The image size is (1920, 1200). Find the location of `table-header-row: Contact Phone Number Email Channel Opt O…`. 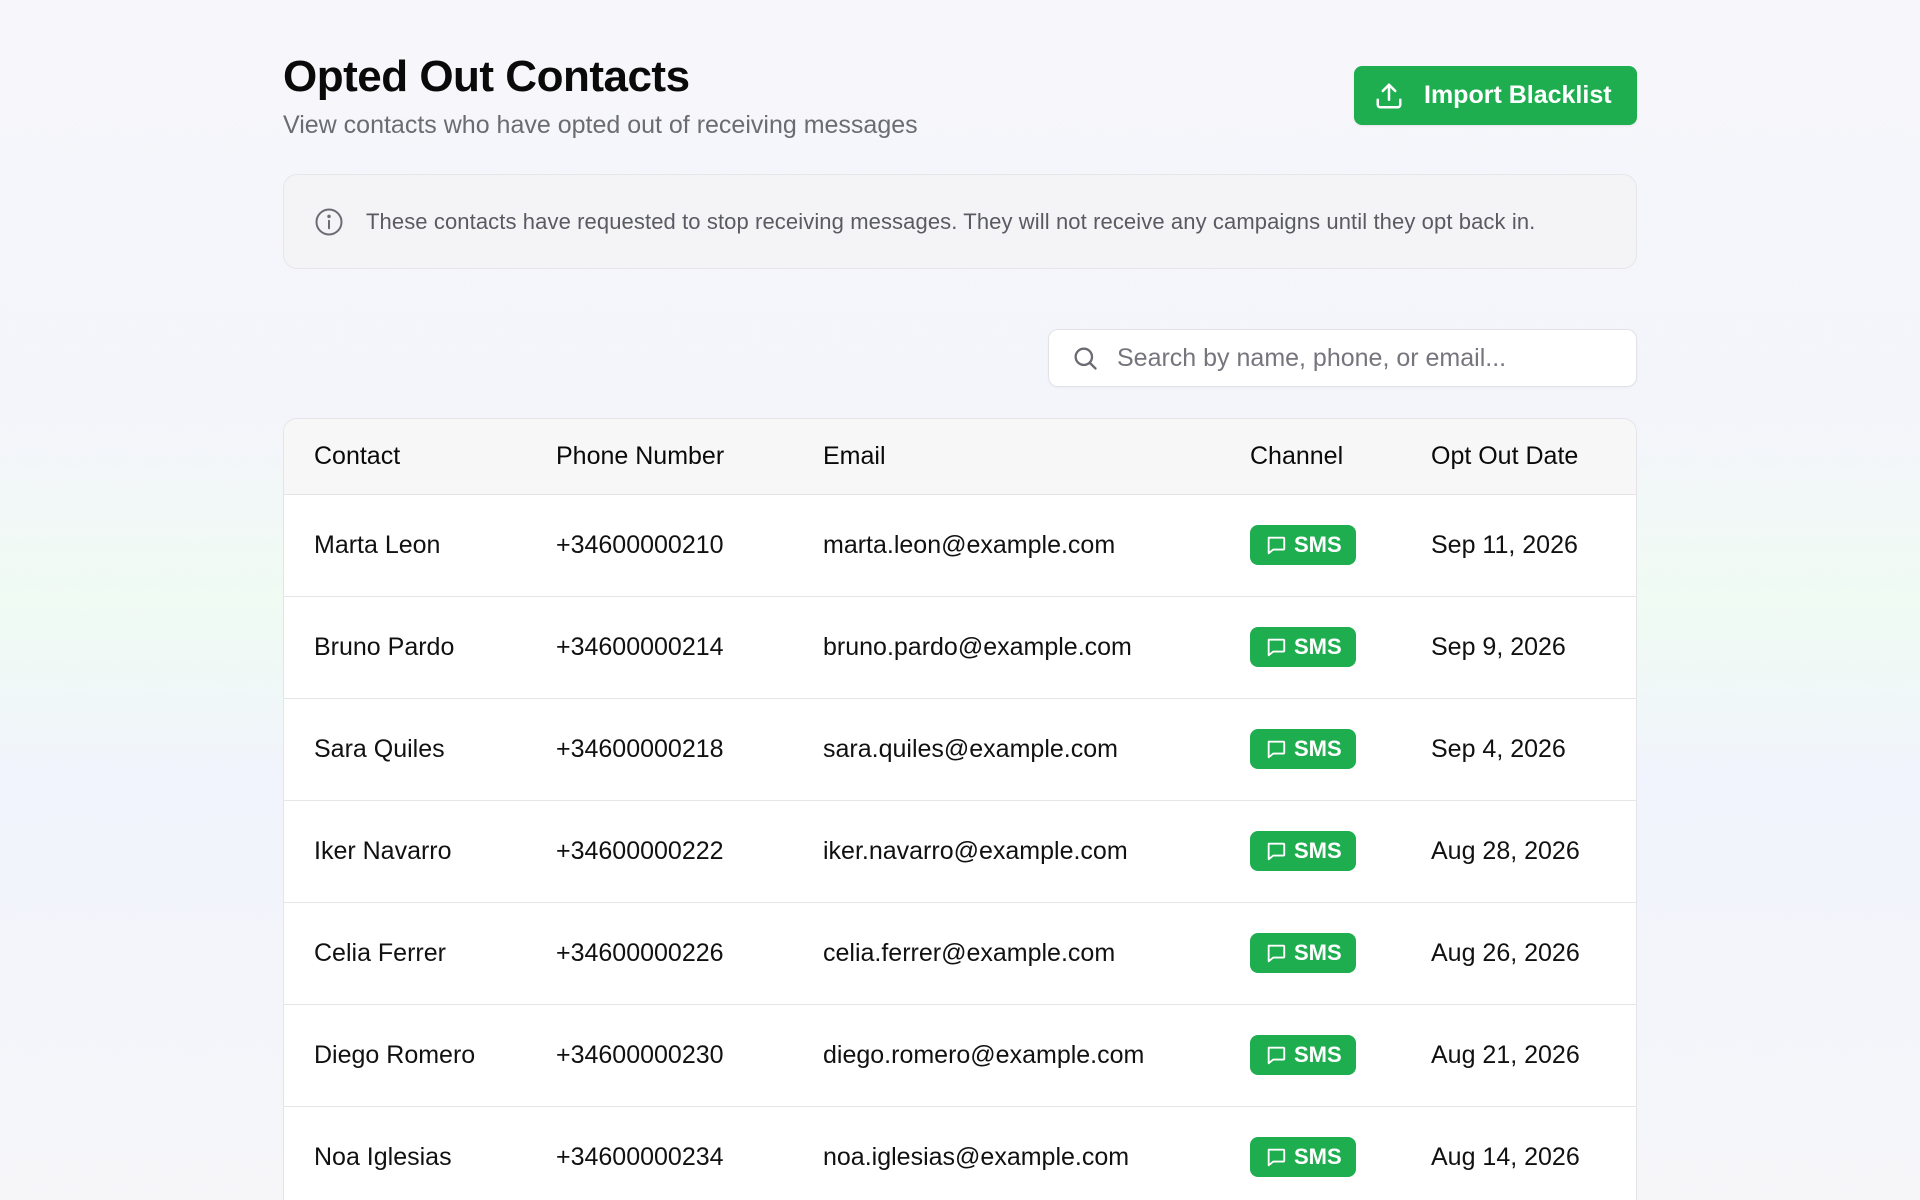

table-header-row: Contact Phone Number Email Channel Opt O… is located at coordinates (960, 457).